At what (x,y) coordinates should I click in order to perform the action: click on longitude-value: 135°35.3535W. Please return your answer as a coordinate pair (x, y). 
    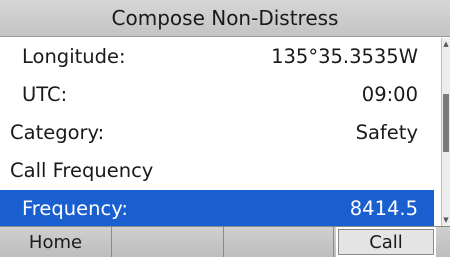
    Looking at the image, I should click on (344, 56).